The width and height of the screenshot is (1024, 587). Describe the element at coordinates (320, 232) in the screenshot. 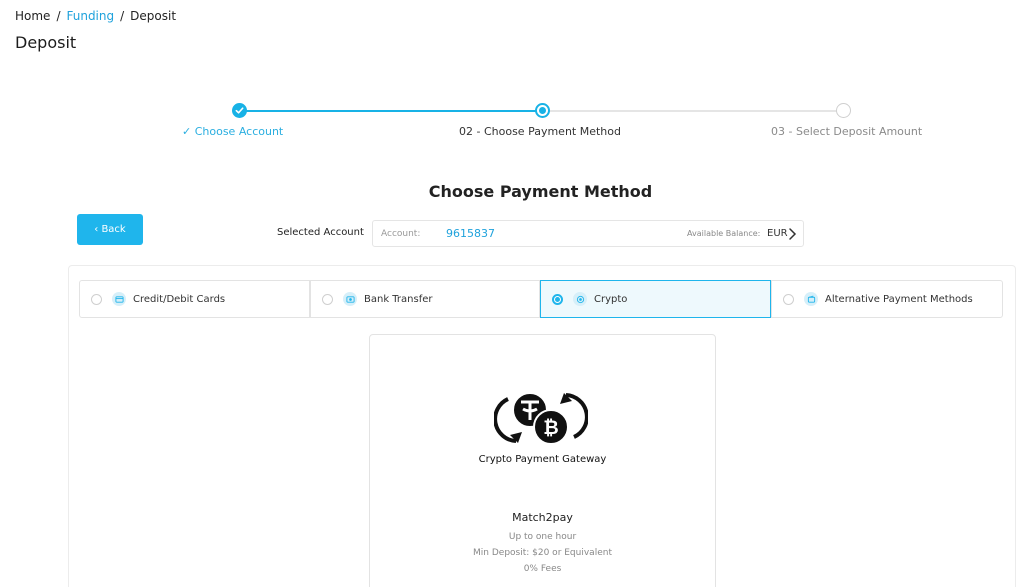

I see `selected-account-label: Selected Account` at that location.